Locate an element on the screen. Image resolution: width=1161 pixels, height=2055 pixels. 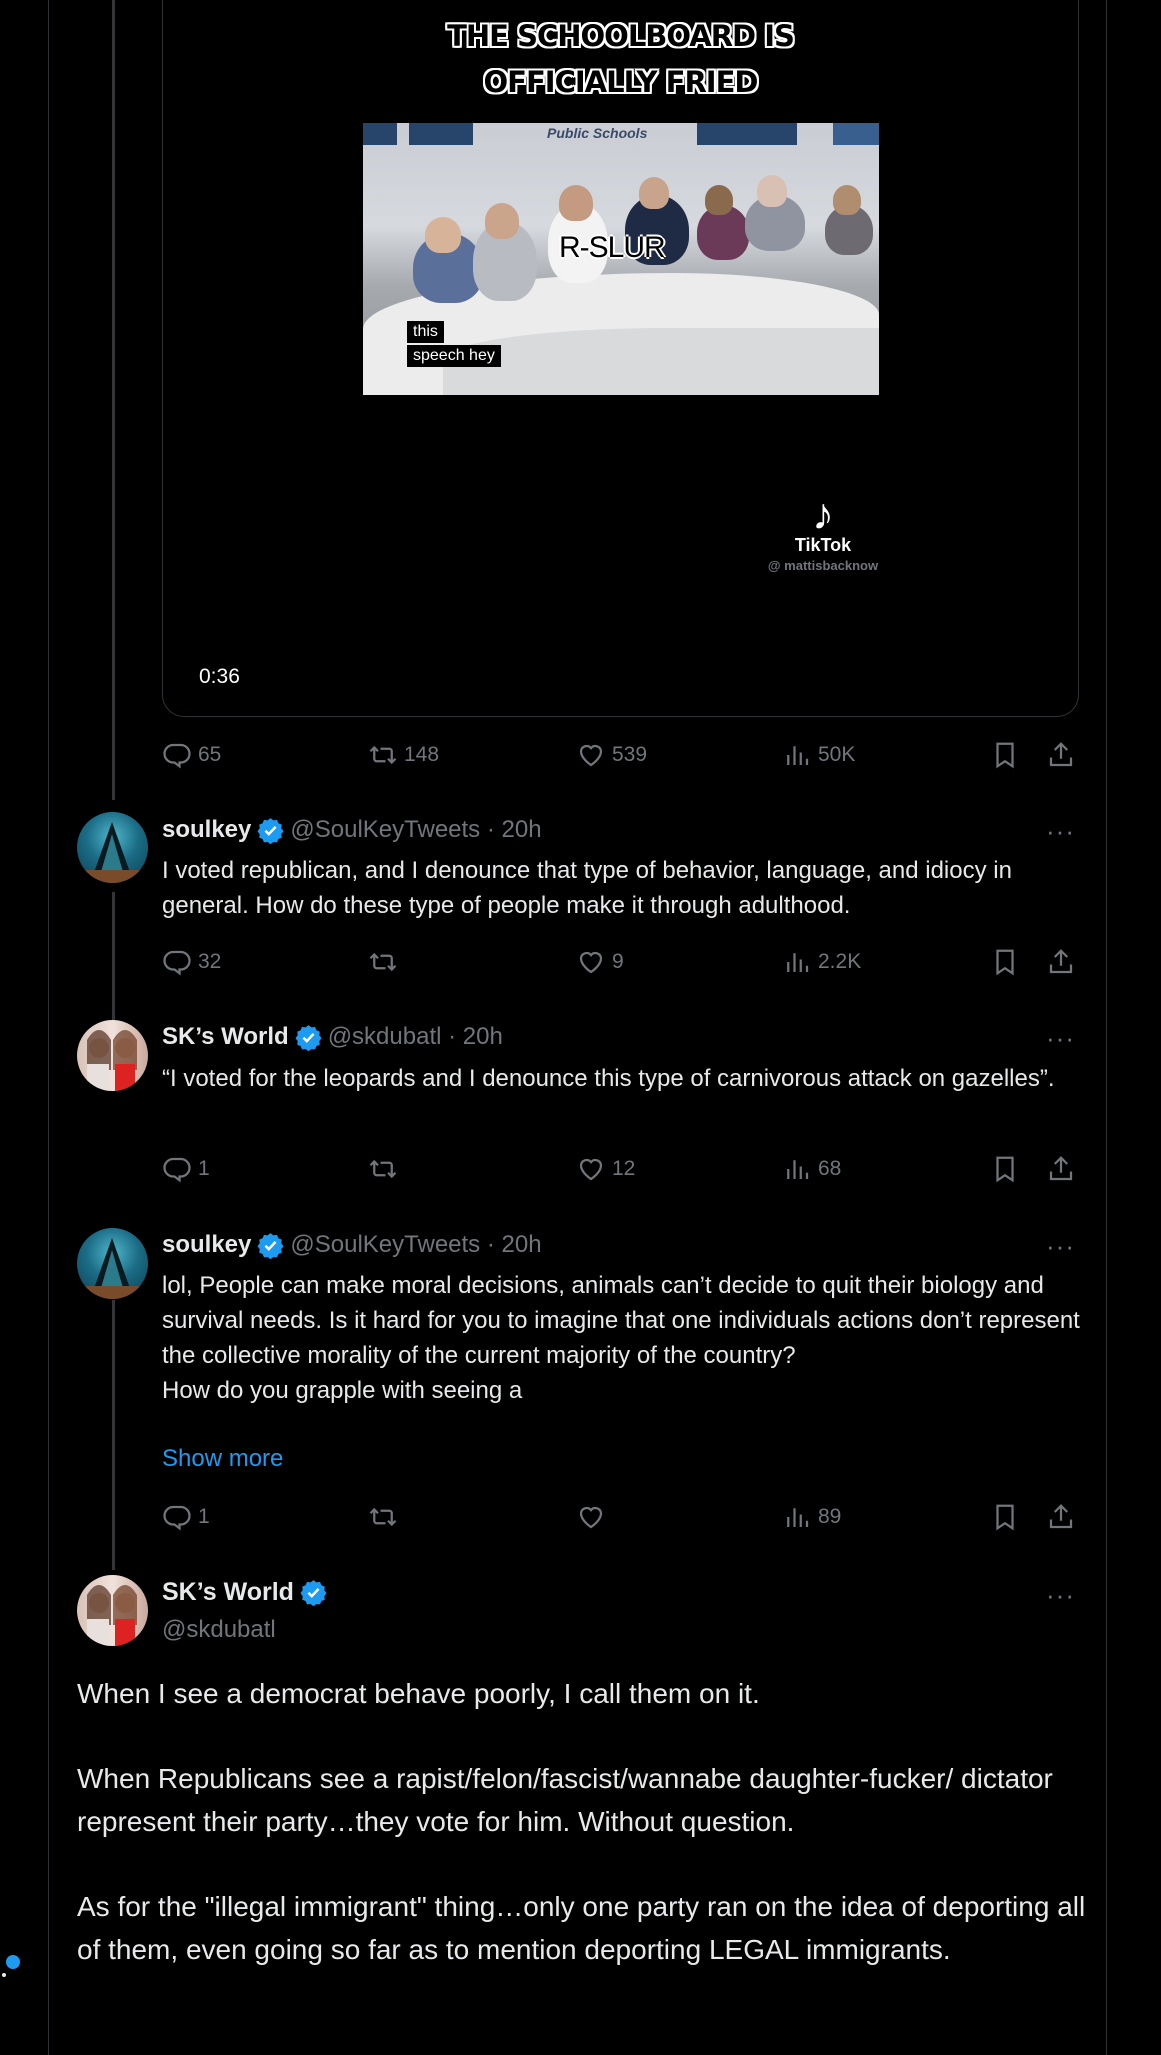
views-button: 89 is located at coordinates (811, 1517).